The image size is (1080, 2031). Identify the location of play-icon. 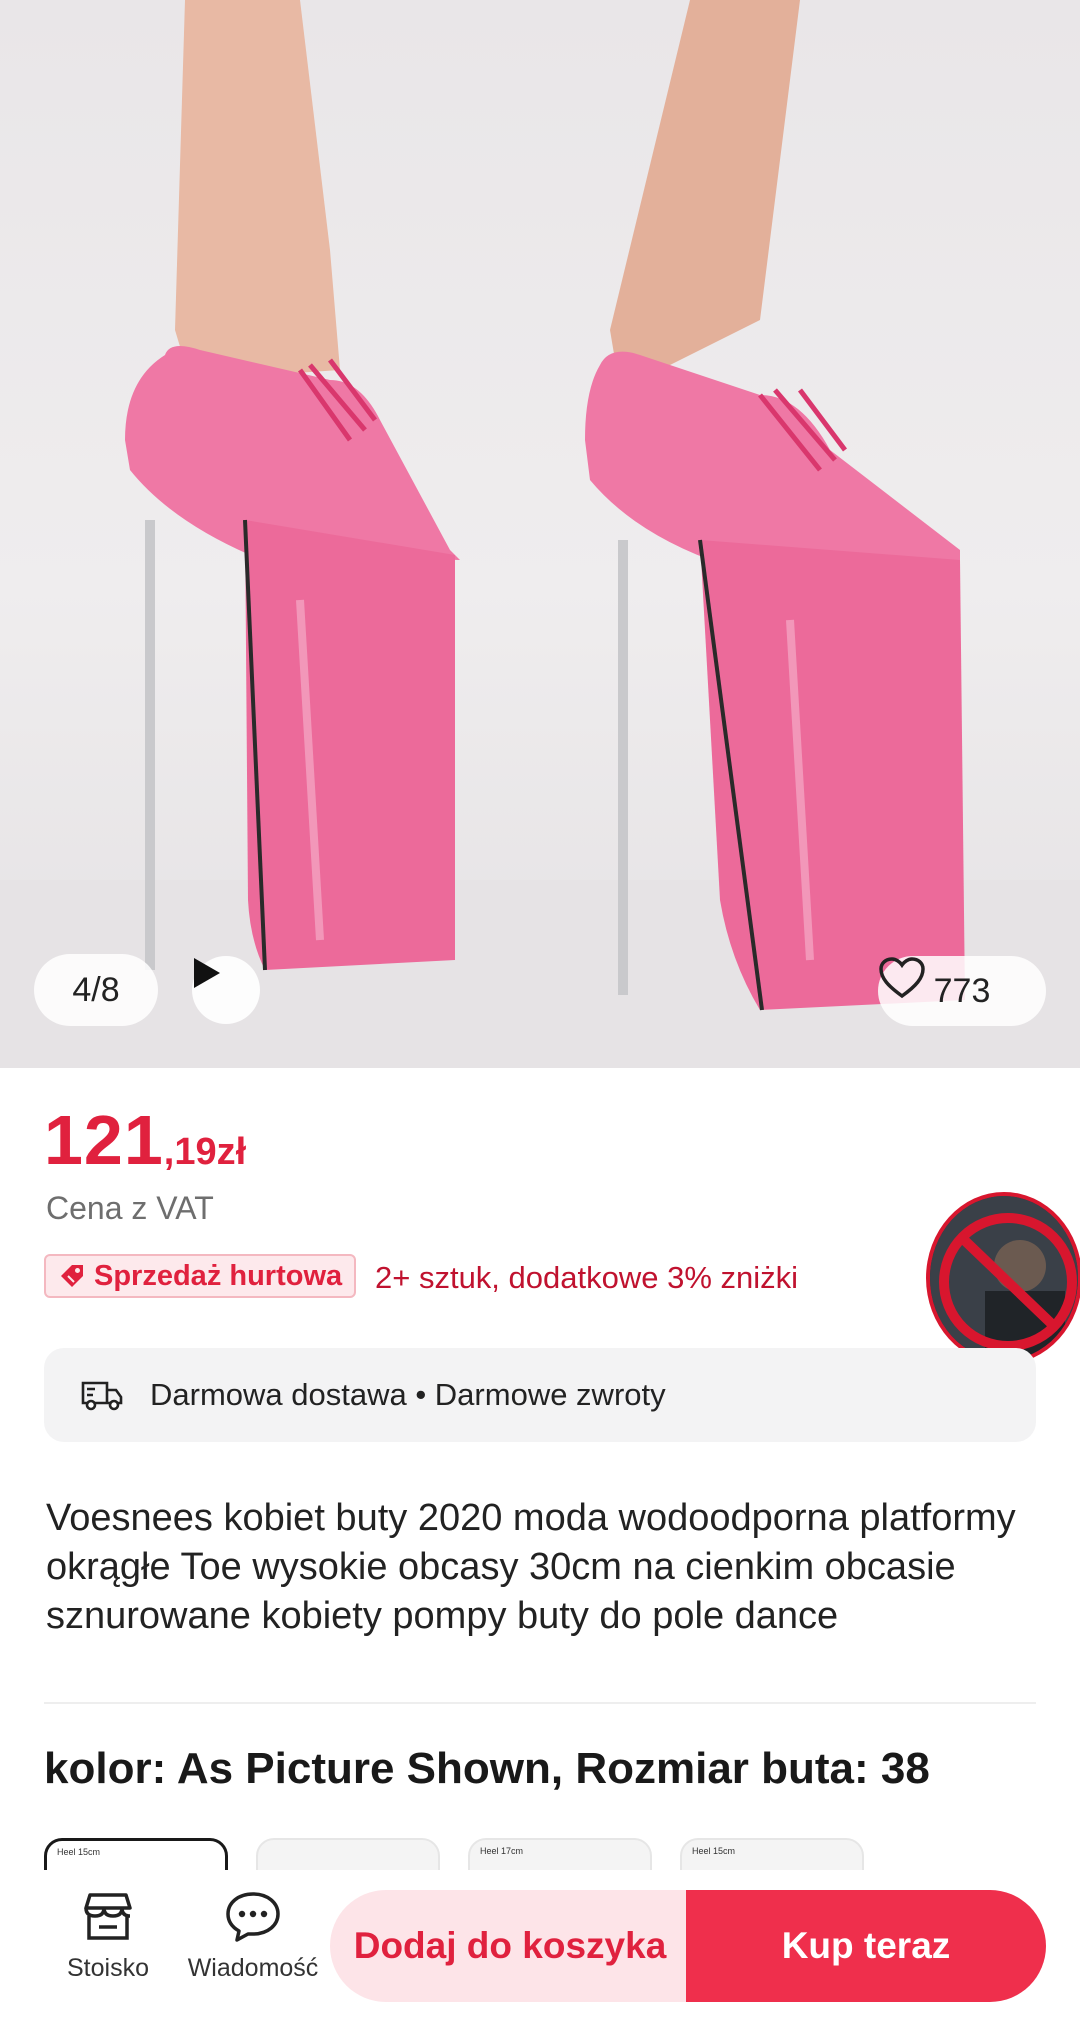
(207, 973).